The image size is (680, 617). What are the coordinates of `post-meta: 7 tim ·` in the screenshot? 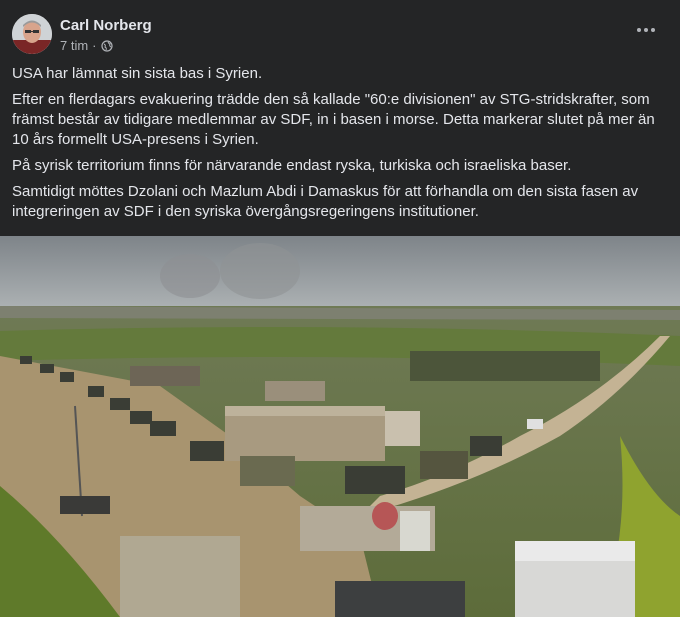 It's located at (86, 45).